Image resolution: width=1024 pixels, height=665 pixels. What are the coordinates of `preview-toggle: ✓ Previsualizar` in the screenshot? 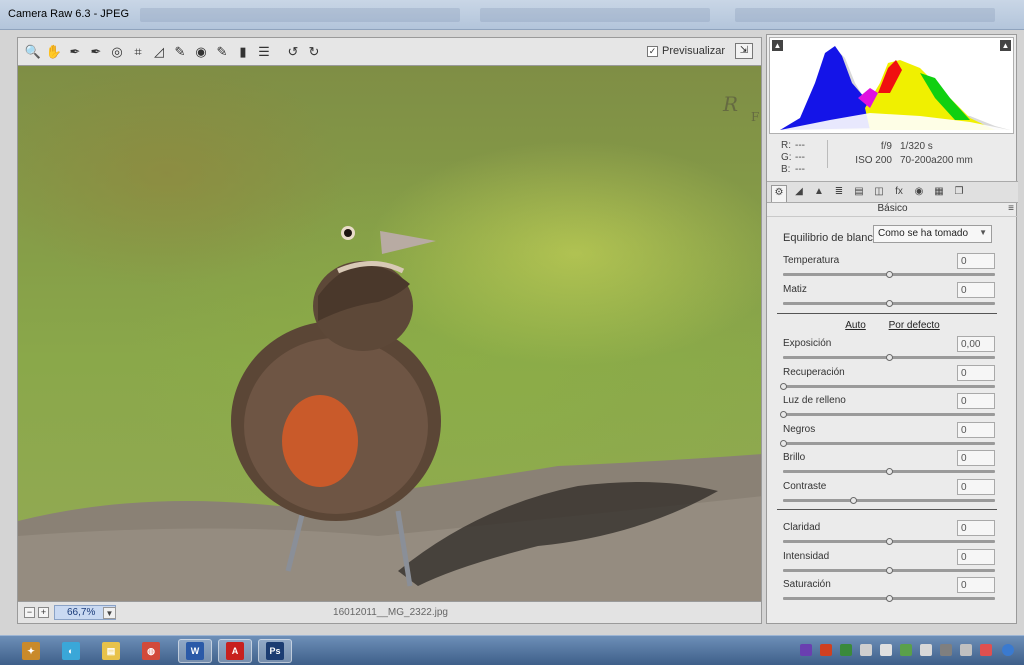 It's located at (686, 51).